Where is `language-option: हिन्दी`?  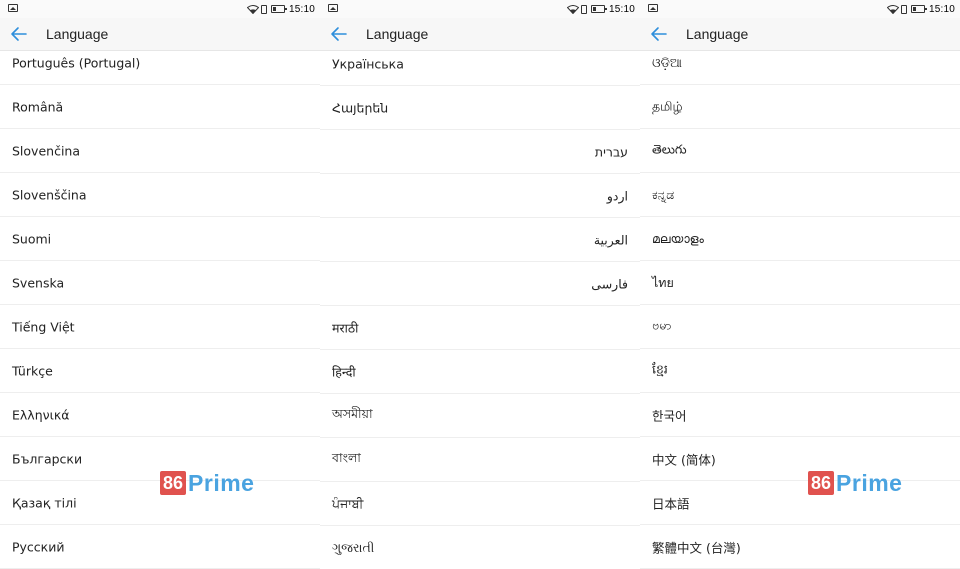
language-option: हिन्दी is located at coordinates (480, 372).